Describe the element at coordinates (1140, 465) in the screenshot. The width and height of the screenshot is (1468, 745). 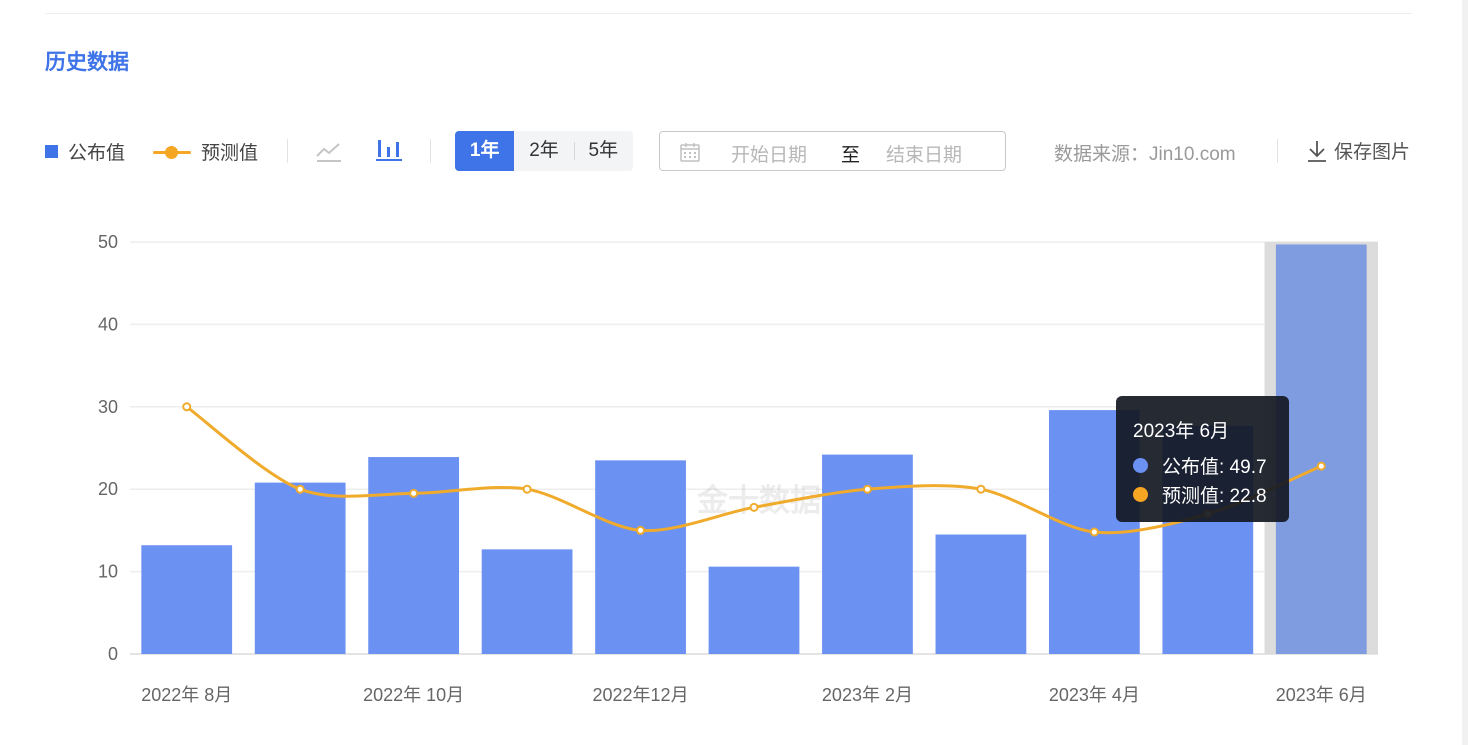
I see `tooltip-published-dot` at that location.